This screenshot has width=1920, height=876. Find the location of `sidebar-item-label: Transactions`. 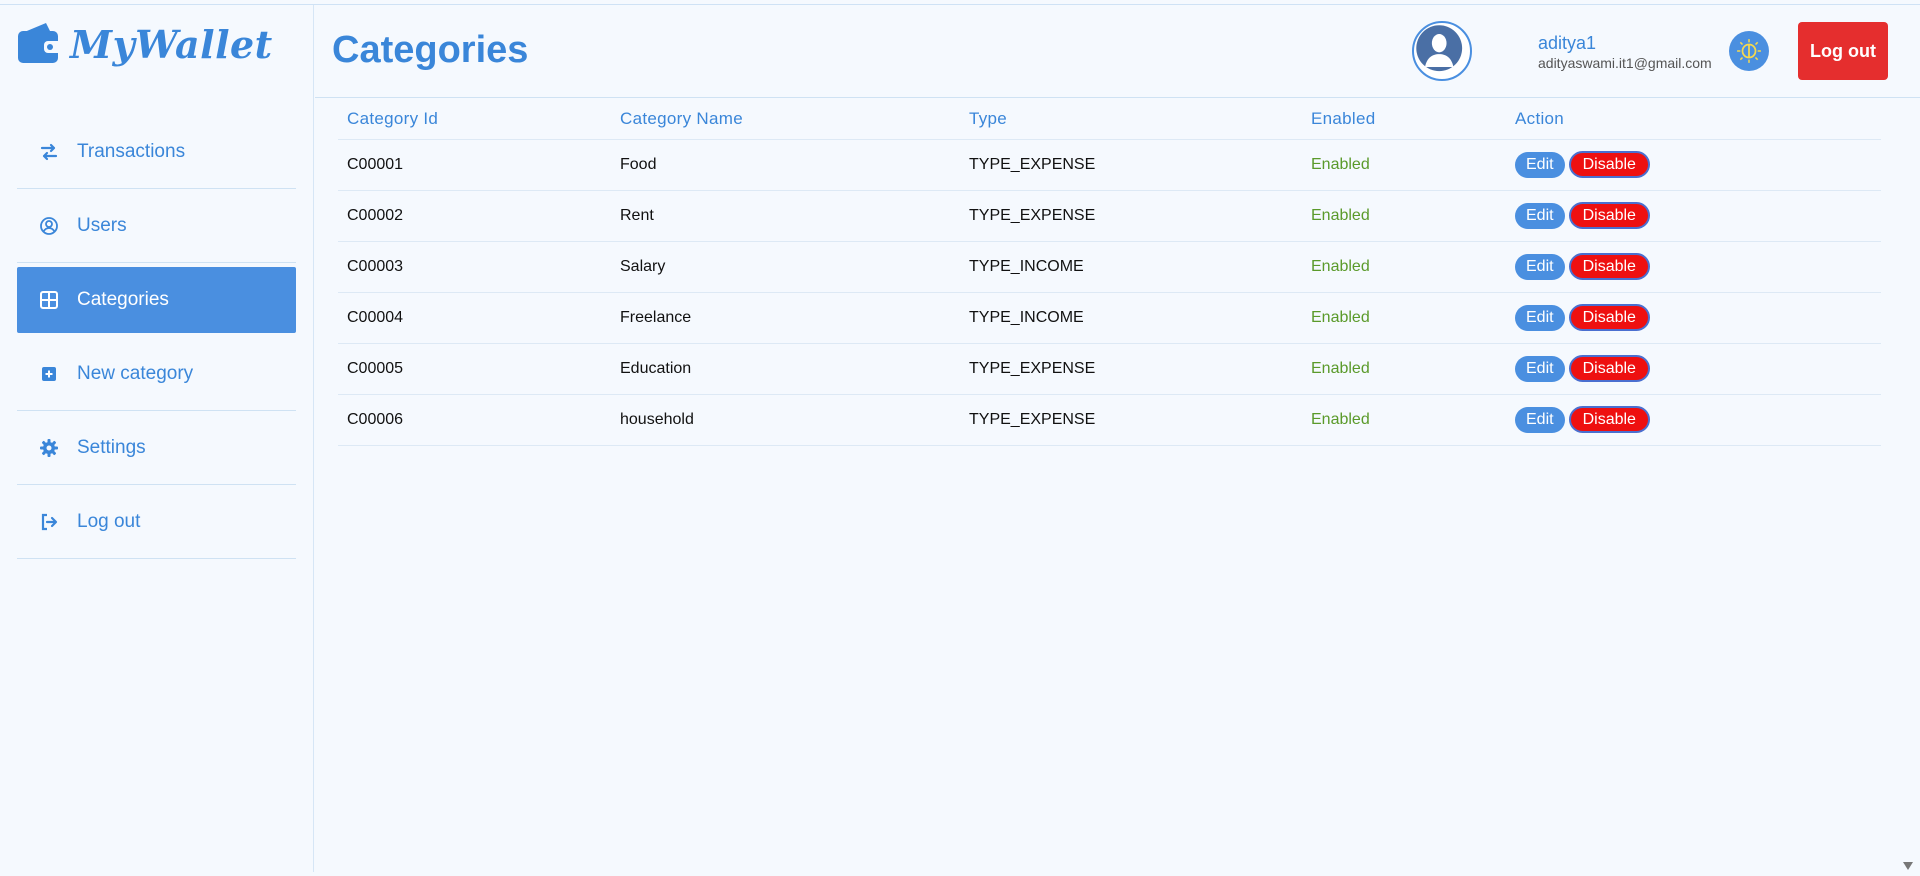

sidebar-item-label: Transactions is located at coordinates (131, 151).